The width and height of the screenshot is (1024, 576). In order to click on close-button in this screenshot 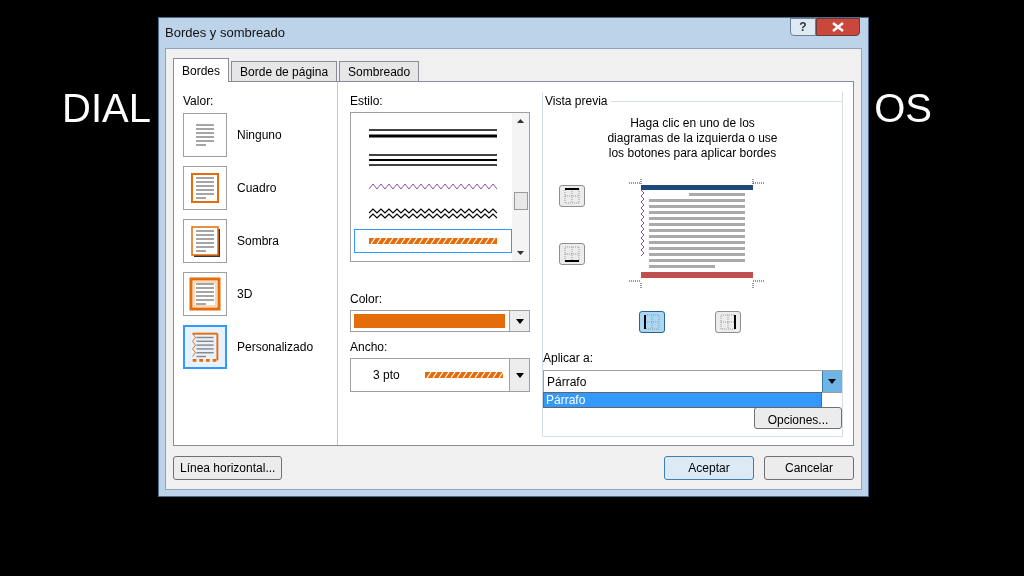, I will do `click(838, 27)`.